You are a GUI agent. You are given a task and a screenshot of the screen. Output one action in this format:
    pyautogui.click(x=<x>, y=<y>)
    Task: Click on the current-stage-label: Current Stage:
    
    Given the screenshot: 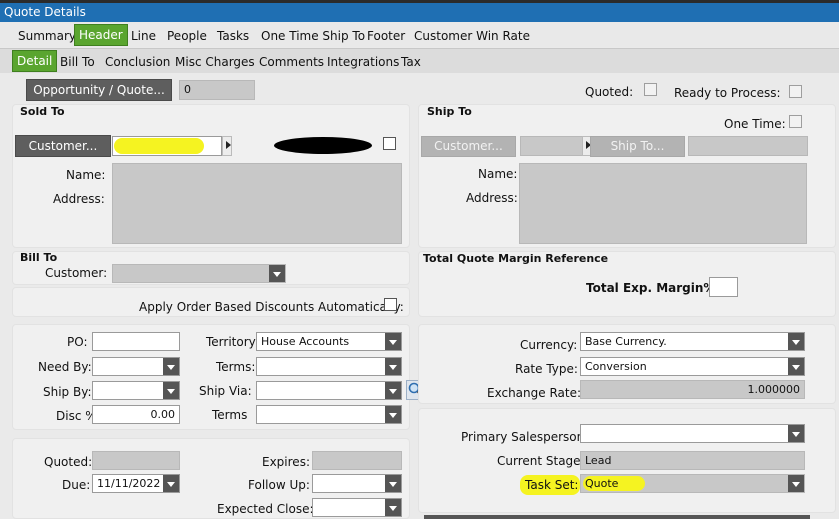 What is the action you would take?
    pyautogui.click(x=541, y=461)
    